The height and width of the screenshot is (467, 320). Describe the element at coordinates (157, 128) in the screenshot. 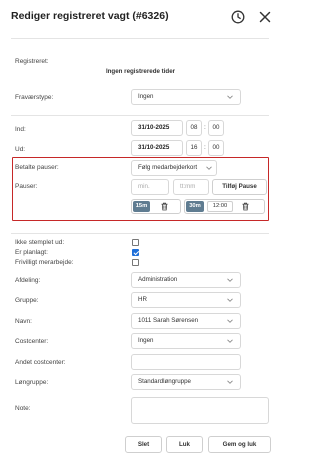

I see `check-in-date-input: 31/10-2025` at that location.